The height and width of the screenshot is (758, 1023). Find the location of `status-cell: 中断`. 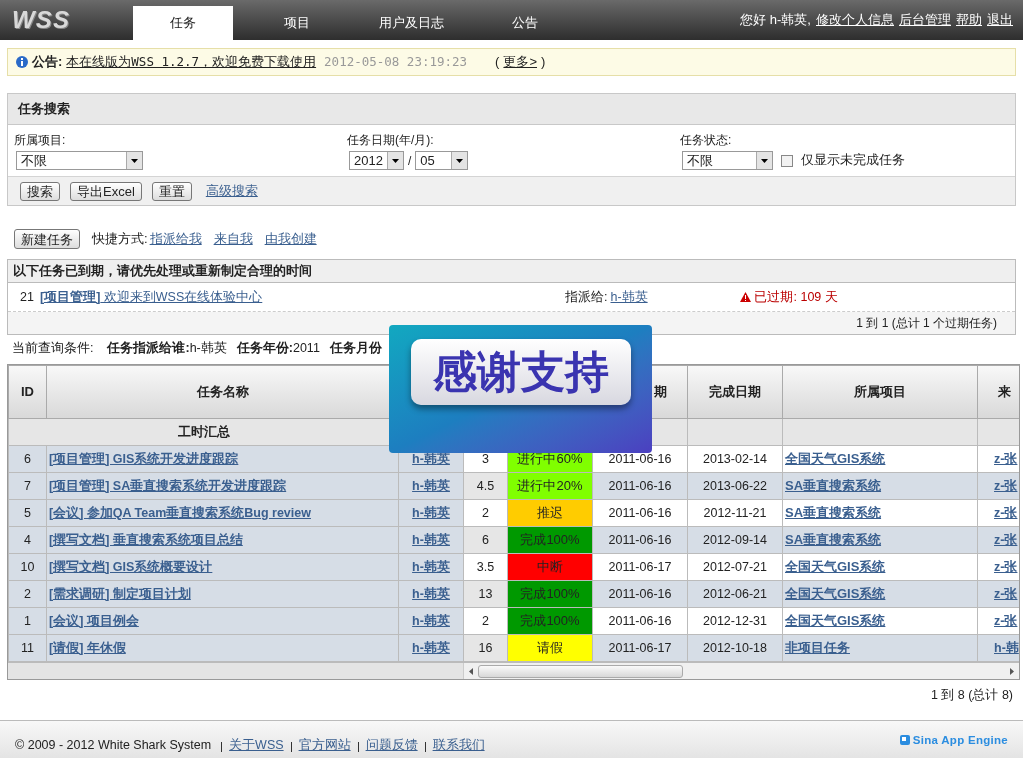

status-cell: 中断 is located at coordinates (550, 567).